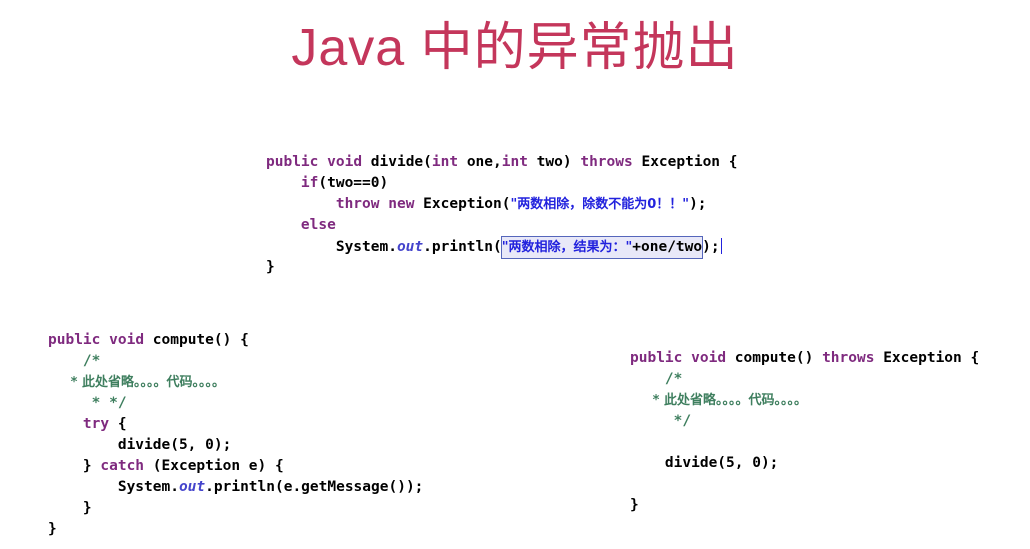 This screenshot has height=549, width=1030. What do you see at coordinates (397, 162) in the screenshot?
I see `code-token-plain: divide(` at bounding box center [397, 162].